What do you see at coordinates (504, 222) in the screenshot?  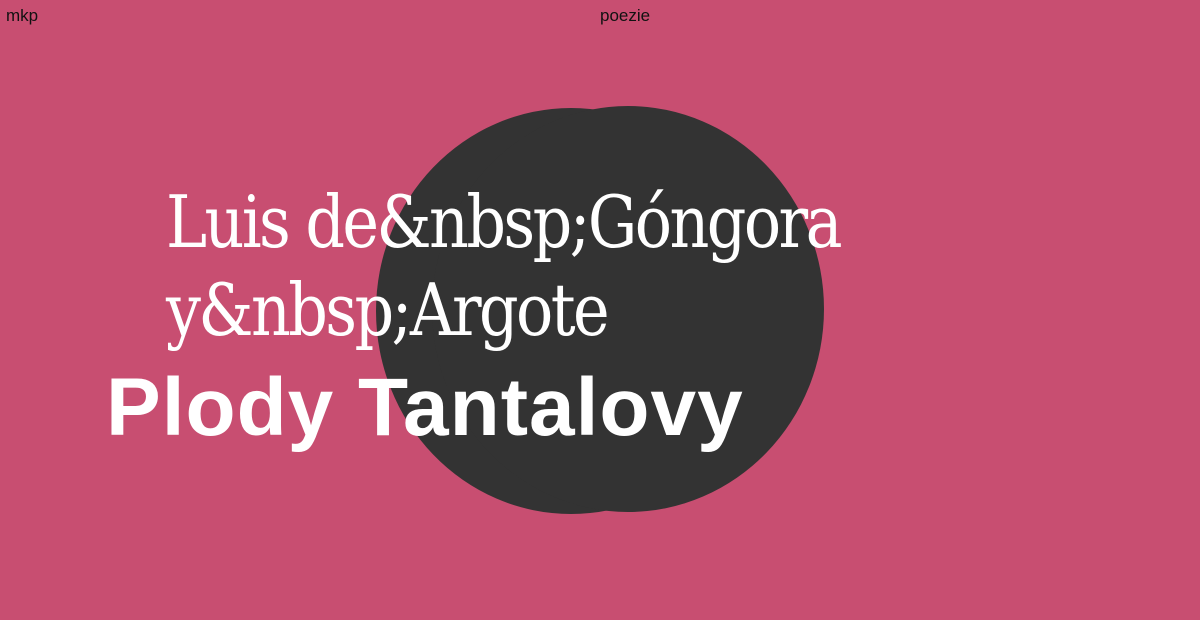 I see `author-name-line-1: Luis de&nbsp;Góngora` at bounding box center [504, 222].